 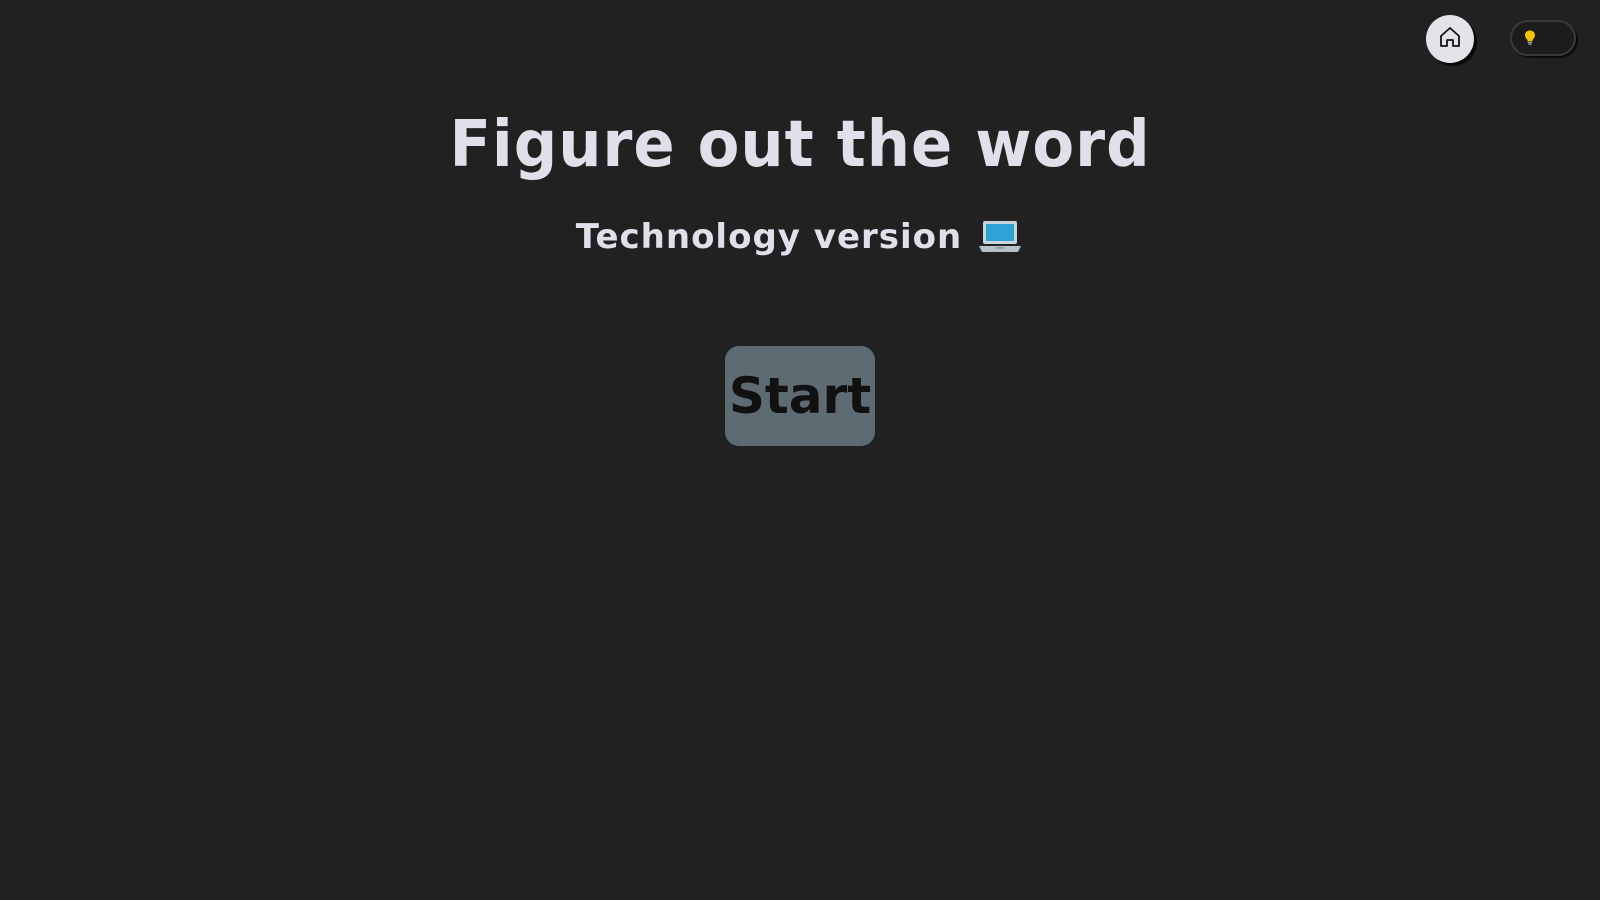 What do you see at coordinates (800, 145) in the screenshot?
I see `page-title: Figure out the word` at bounding box center [800, 145].